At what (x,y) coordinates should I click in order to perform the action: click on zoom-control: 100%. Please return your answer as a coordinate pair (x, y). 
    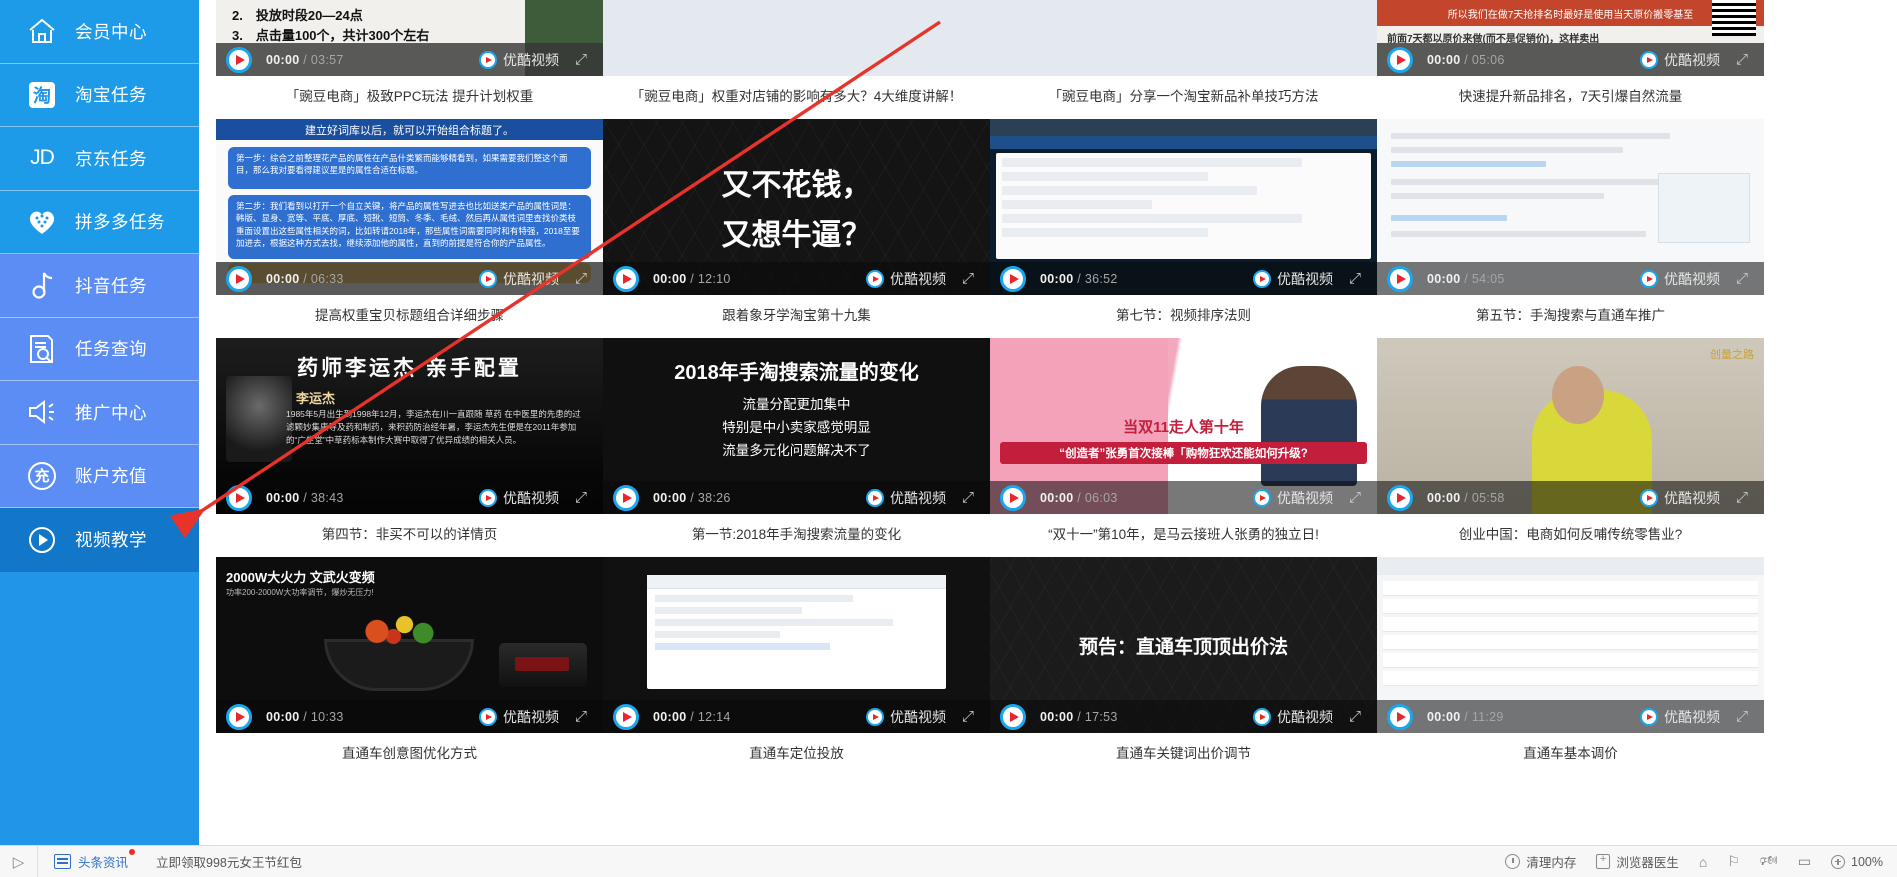
    Looking at the image, I should click on (1857, 861).